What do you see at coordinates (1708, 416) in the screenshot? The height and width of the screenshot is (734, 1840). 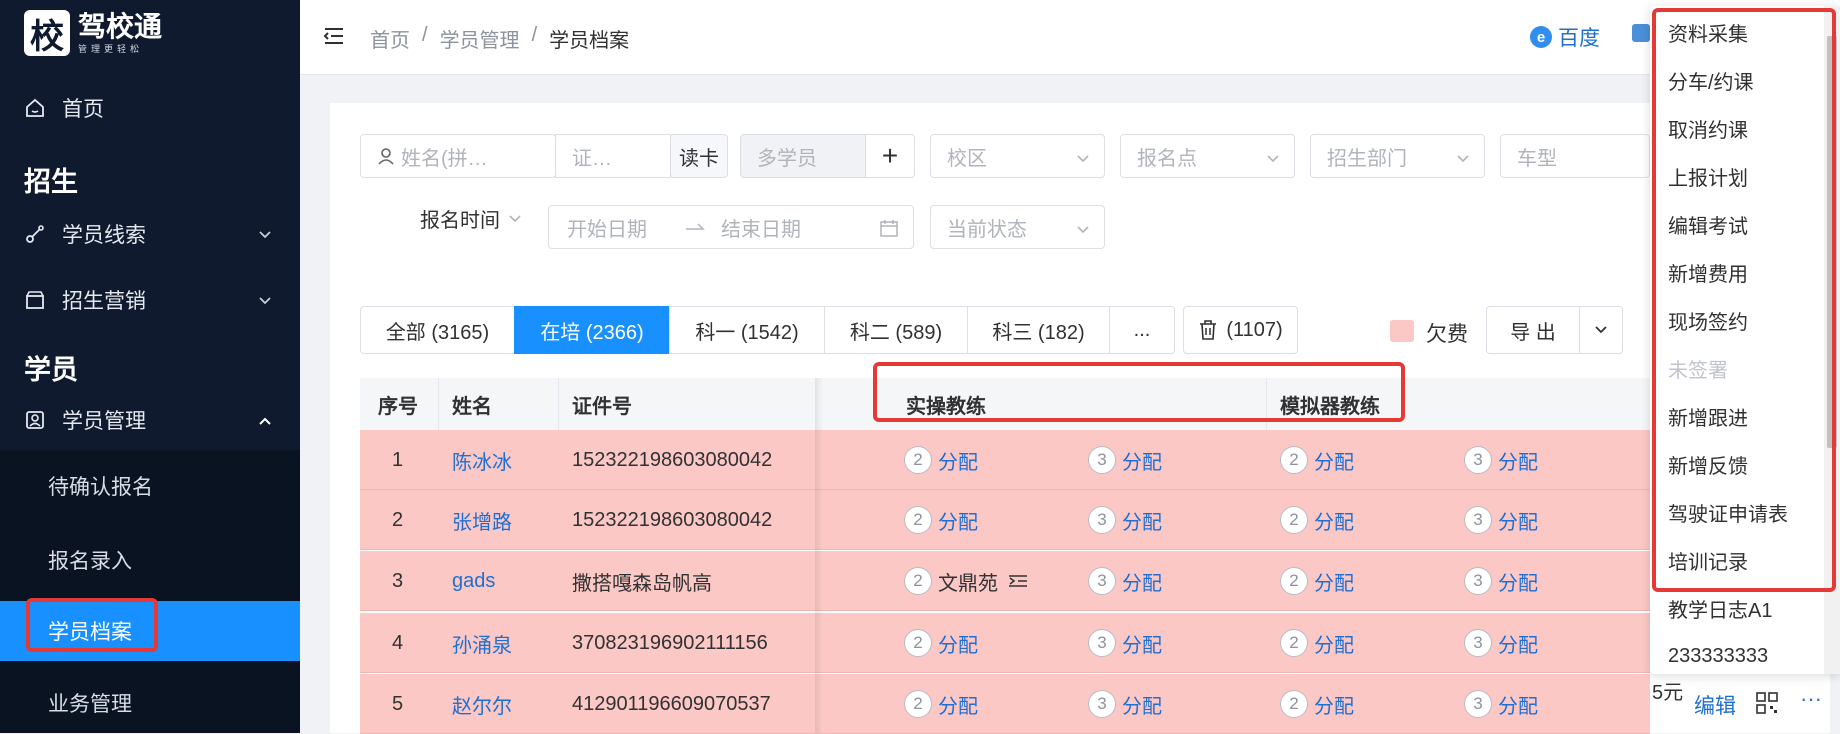 I see `dropdown-item: 新增跟进` at bounding box center [1708, 416].